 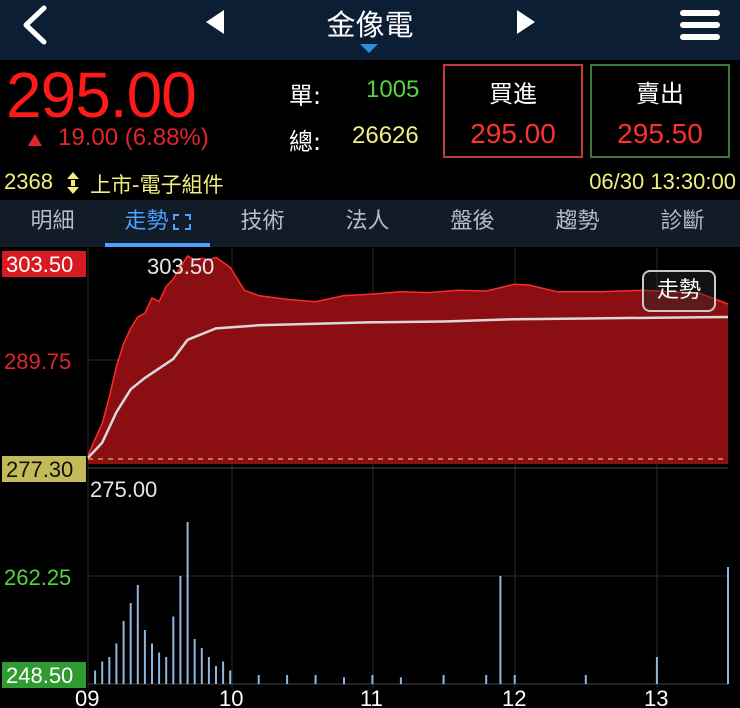 What do you see at coordinates (472, 223) in the screenshot?
I see `tab-after-hours: 盤後` at bounding box center [472, 223].